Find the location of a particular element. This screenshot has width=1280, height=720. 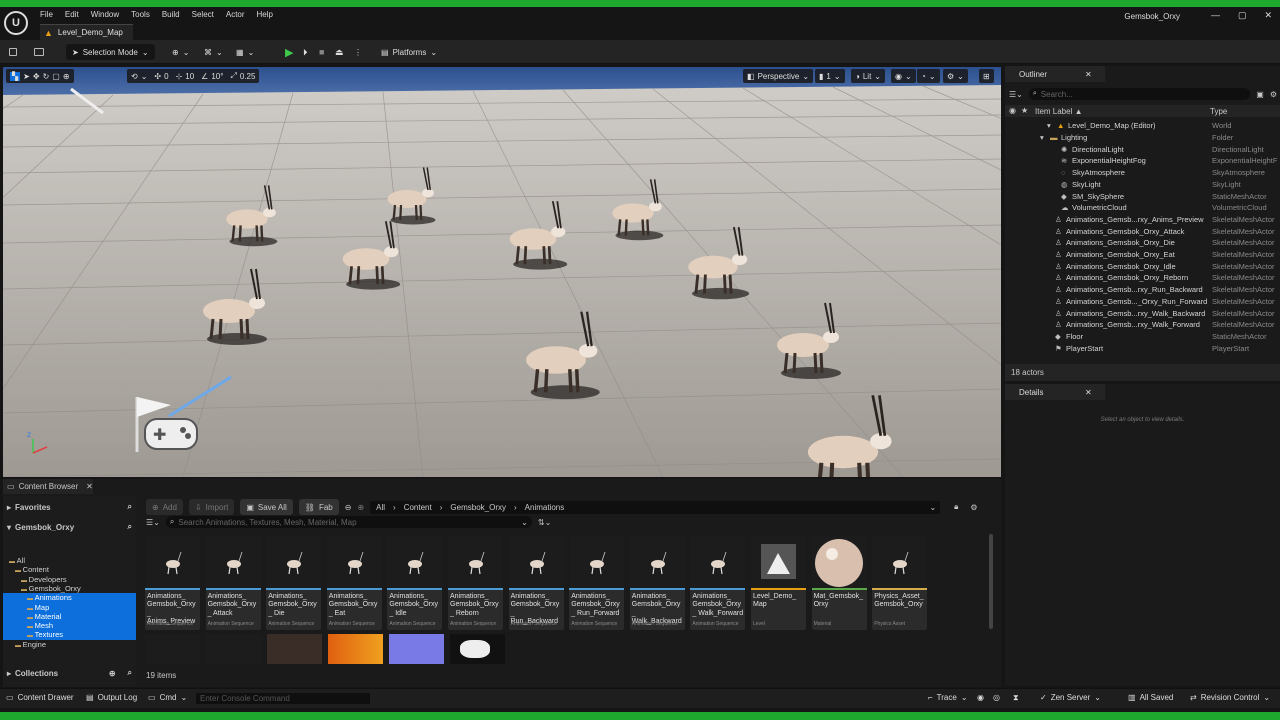

sort-icon: ⇅⌄ is located at coordinates (544, 522).